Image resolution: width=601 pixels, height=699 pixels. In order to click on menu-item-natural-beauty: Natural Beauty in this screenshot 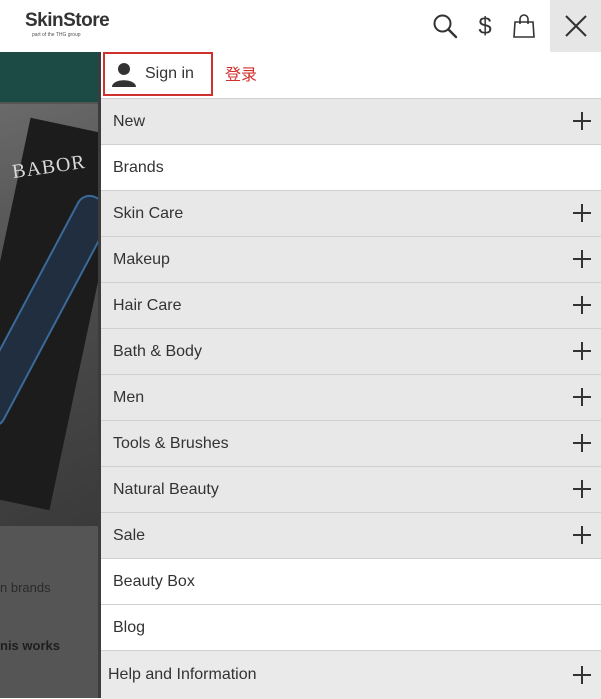, I will do `click(351, 489)`.